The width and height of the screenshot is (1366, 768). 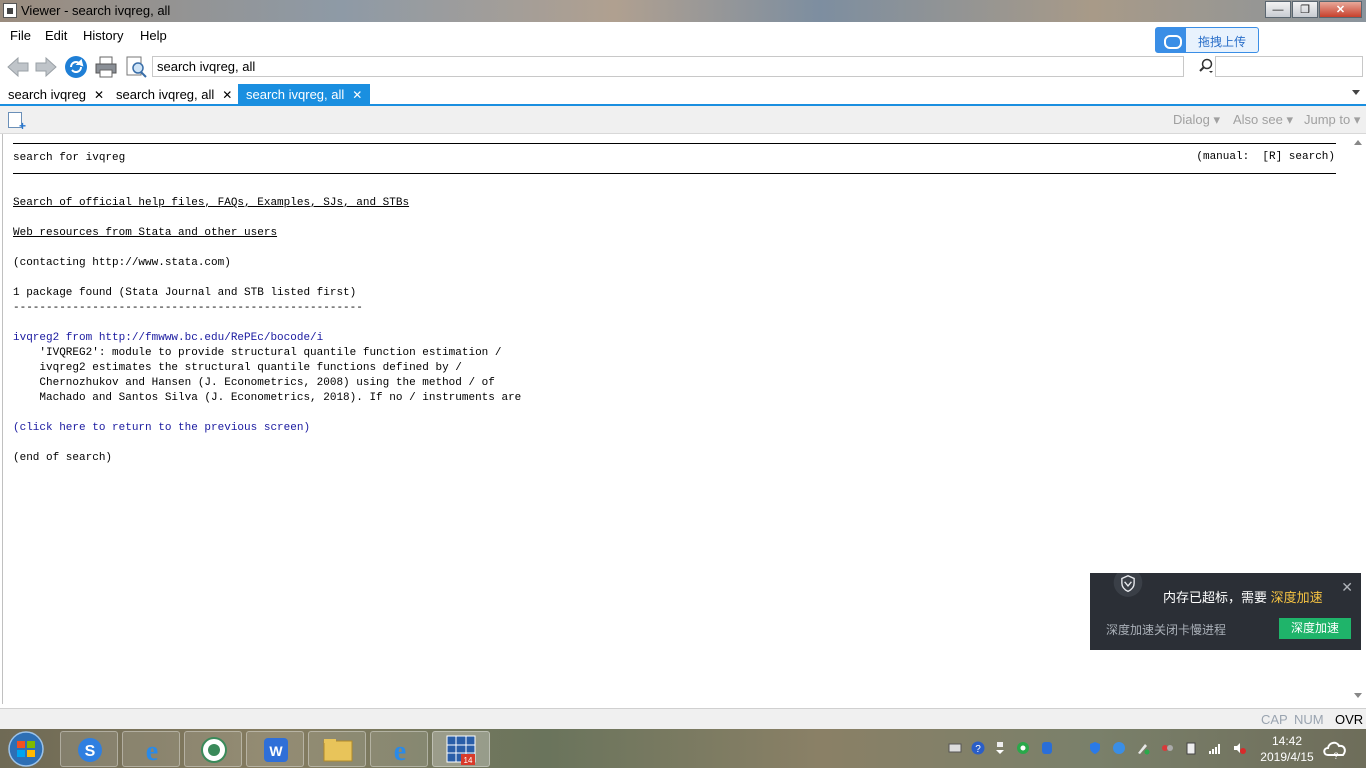 What do you see at coordinates (1196, 120) in the screenshot?
I see `dialog-dropdown: Dialog ▾` at bounding box center [1196, 120].